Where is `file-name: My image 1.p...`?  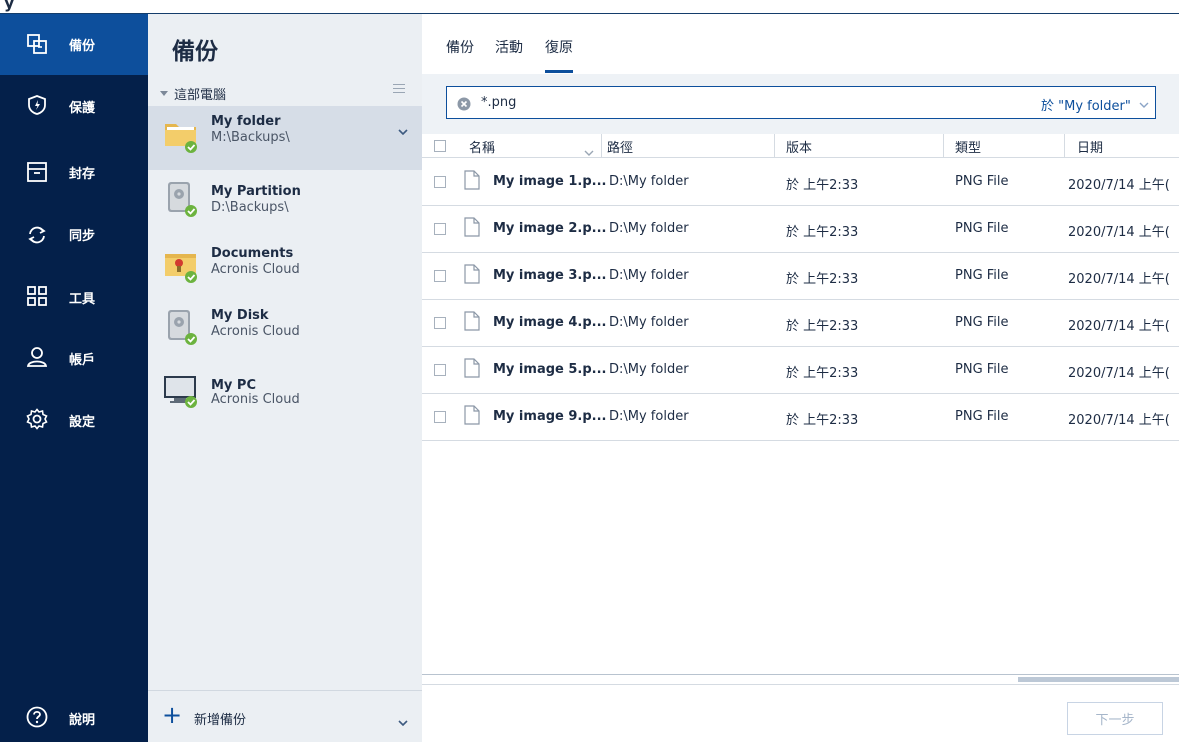 file-name: My image 1.p... is located at coordinates (550, 181).